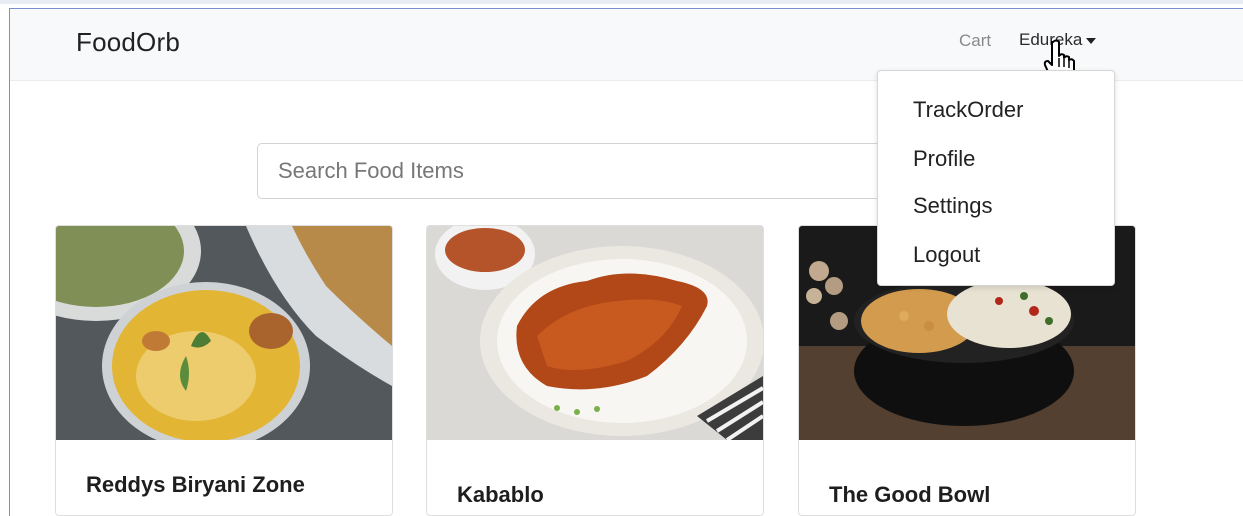  I want to click on user-dropdown-menu: TrackOrder Profile Settings Logout, so click(996, 178).